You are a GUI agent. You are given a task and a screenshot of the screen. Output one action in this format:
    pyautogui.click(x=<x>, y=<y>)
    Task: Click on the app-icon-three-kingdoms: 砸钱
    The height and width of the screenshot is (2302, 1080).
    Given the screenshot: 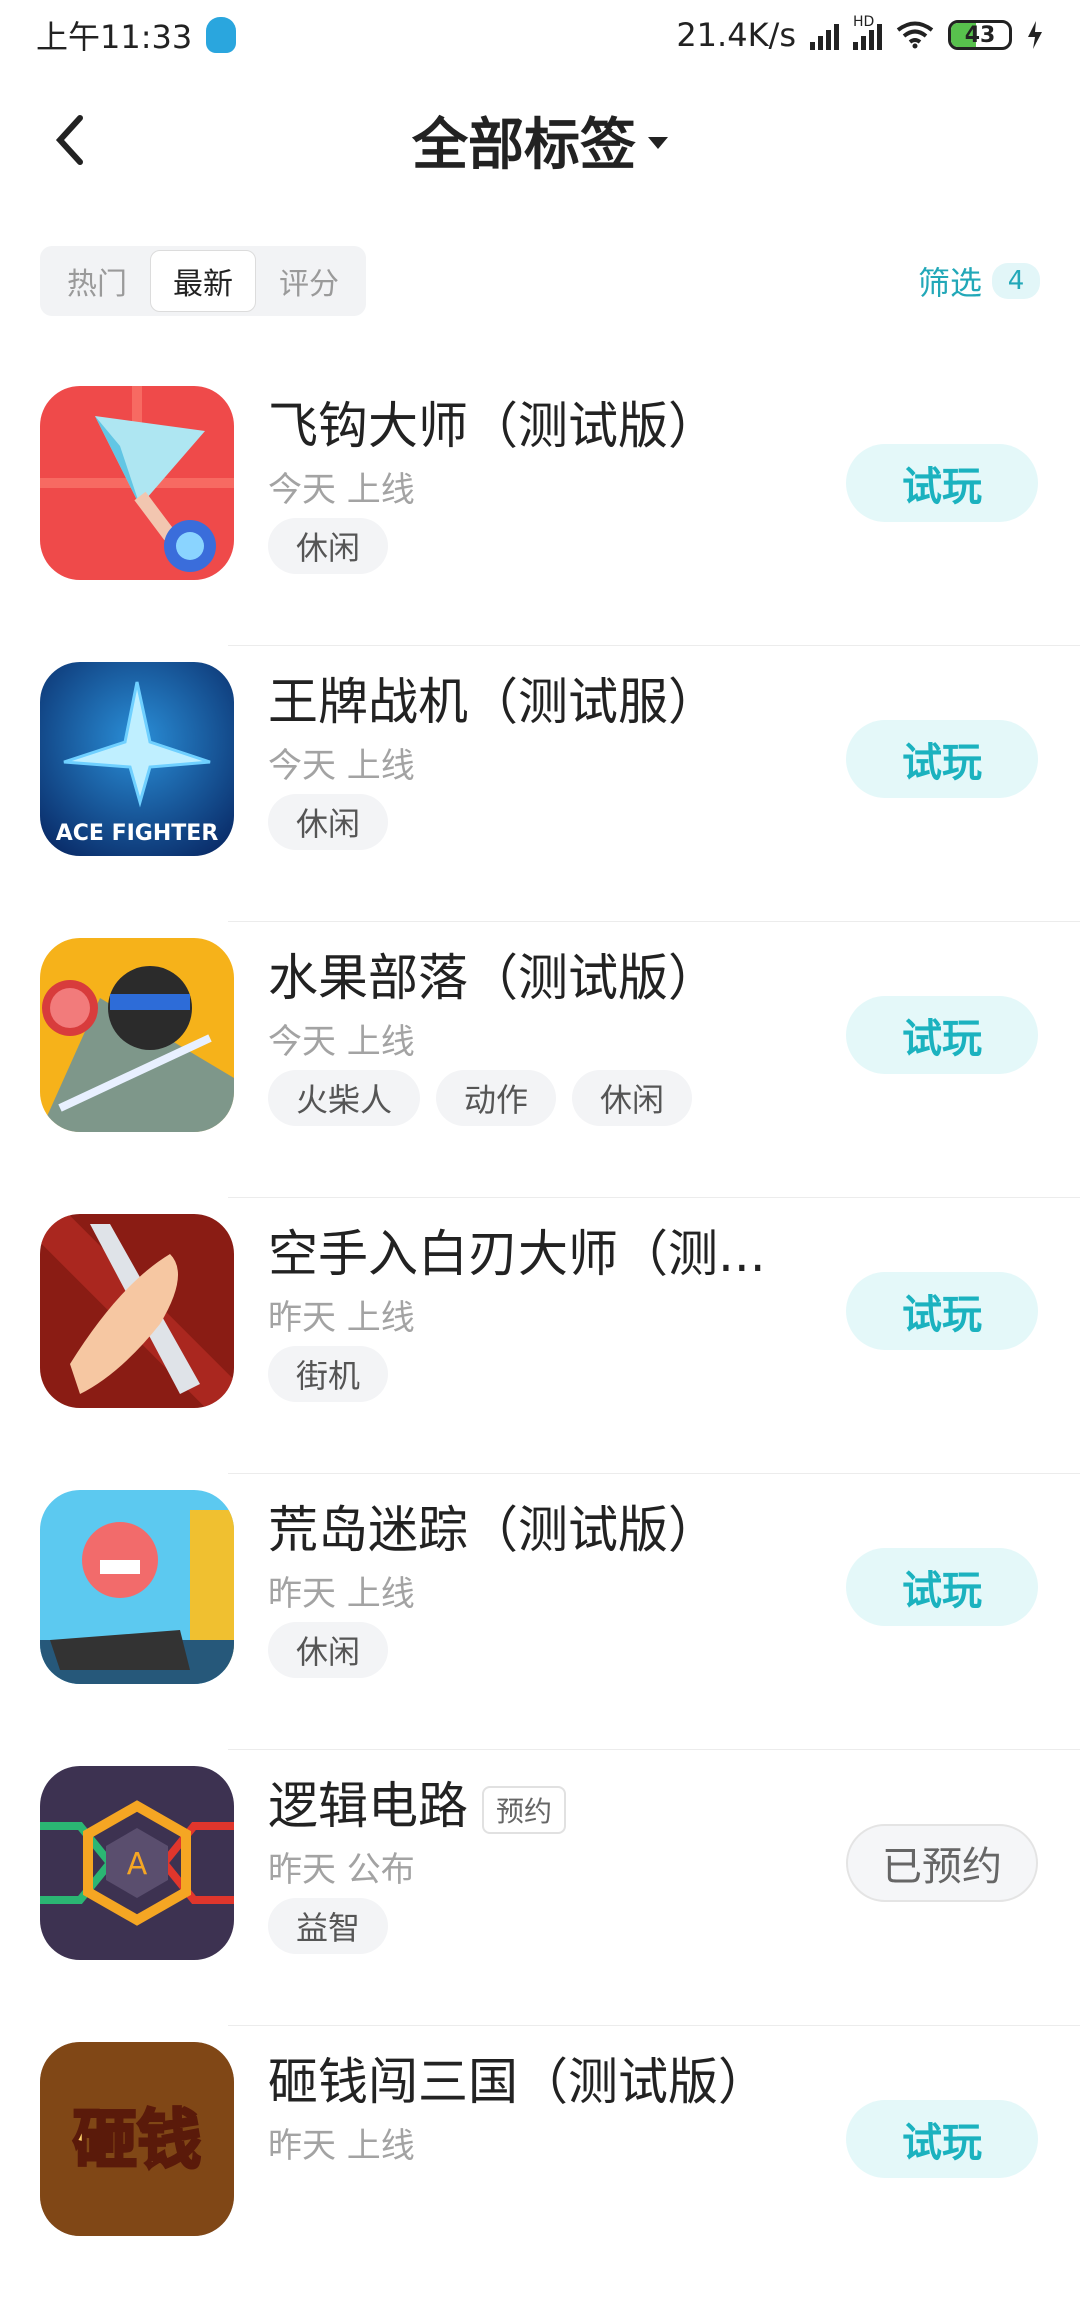 What is the action you would take?
    pyautogui.click(x=137, y=2139)
    